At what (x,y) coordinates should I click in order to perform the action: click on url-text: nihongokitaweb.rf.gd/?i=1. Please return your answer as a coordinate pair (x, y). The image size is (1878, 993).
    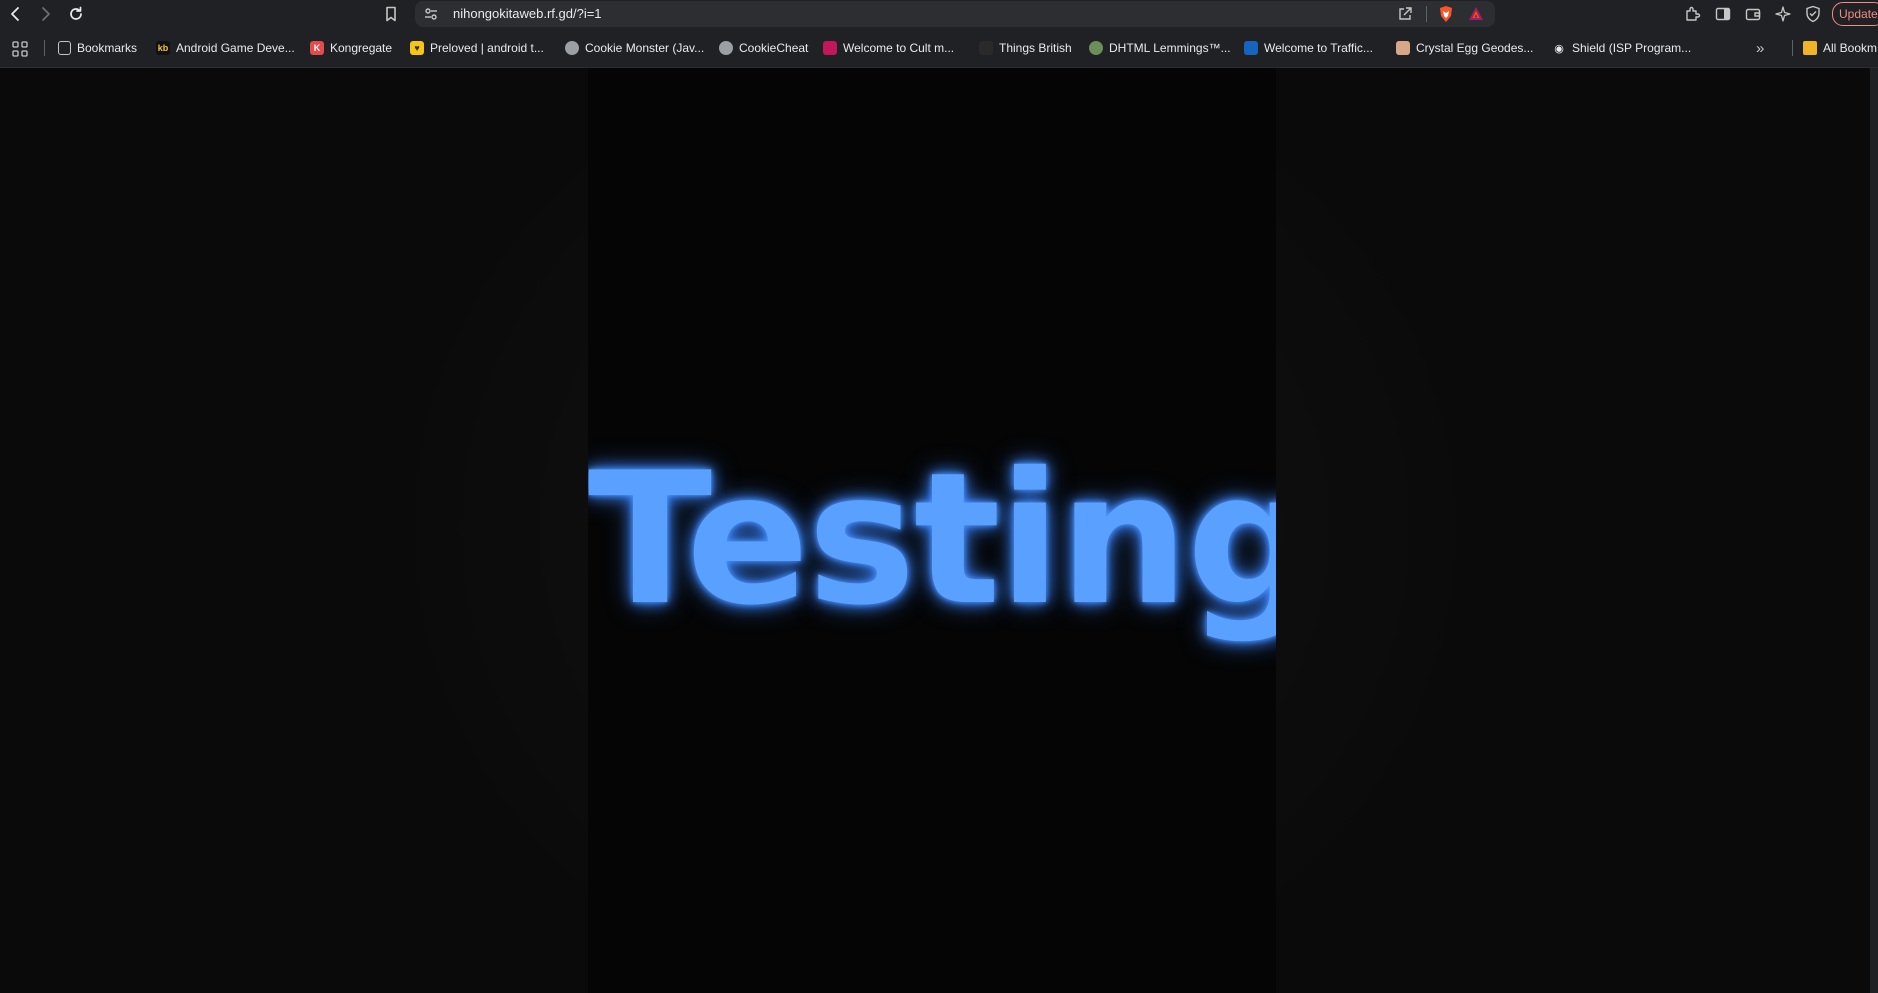
    Looking at the image, I should click on (527, 13).